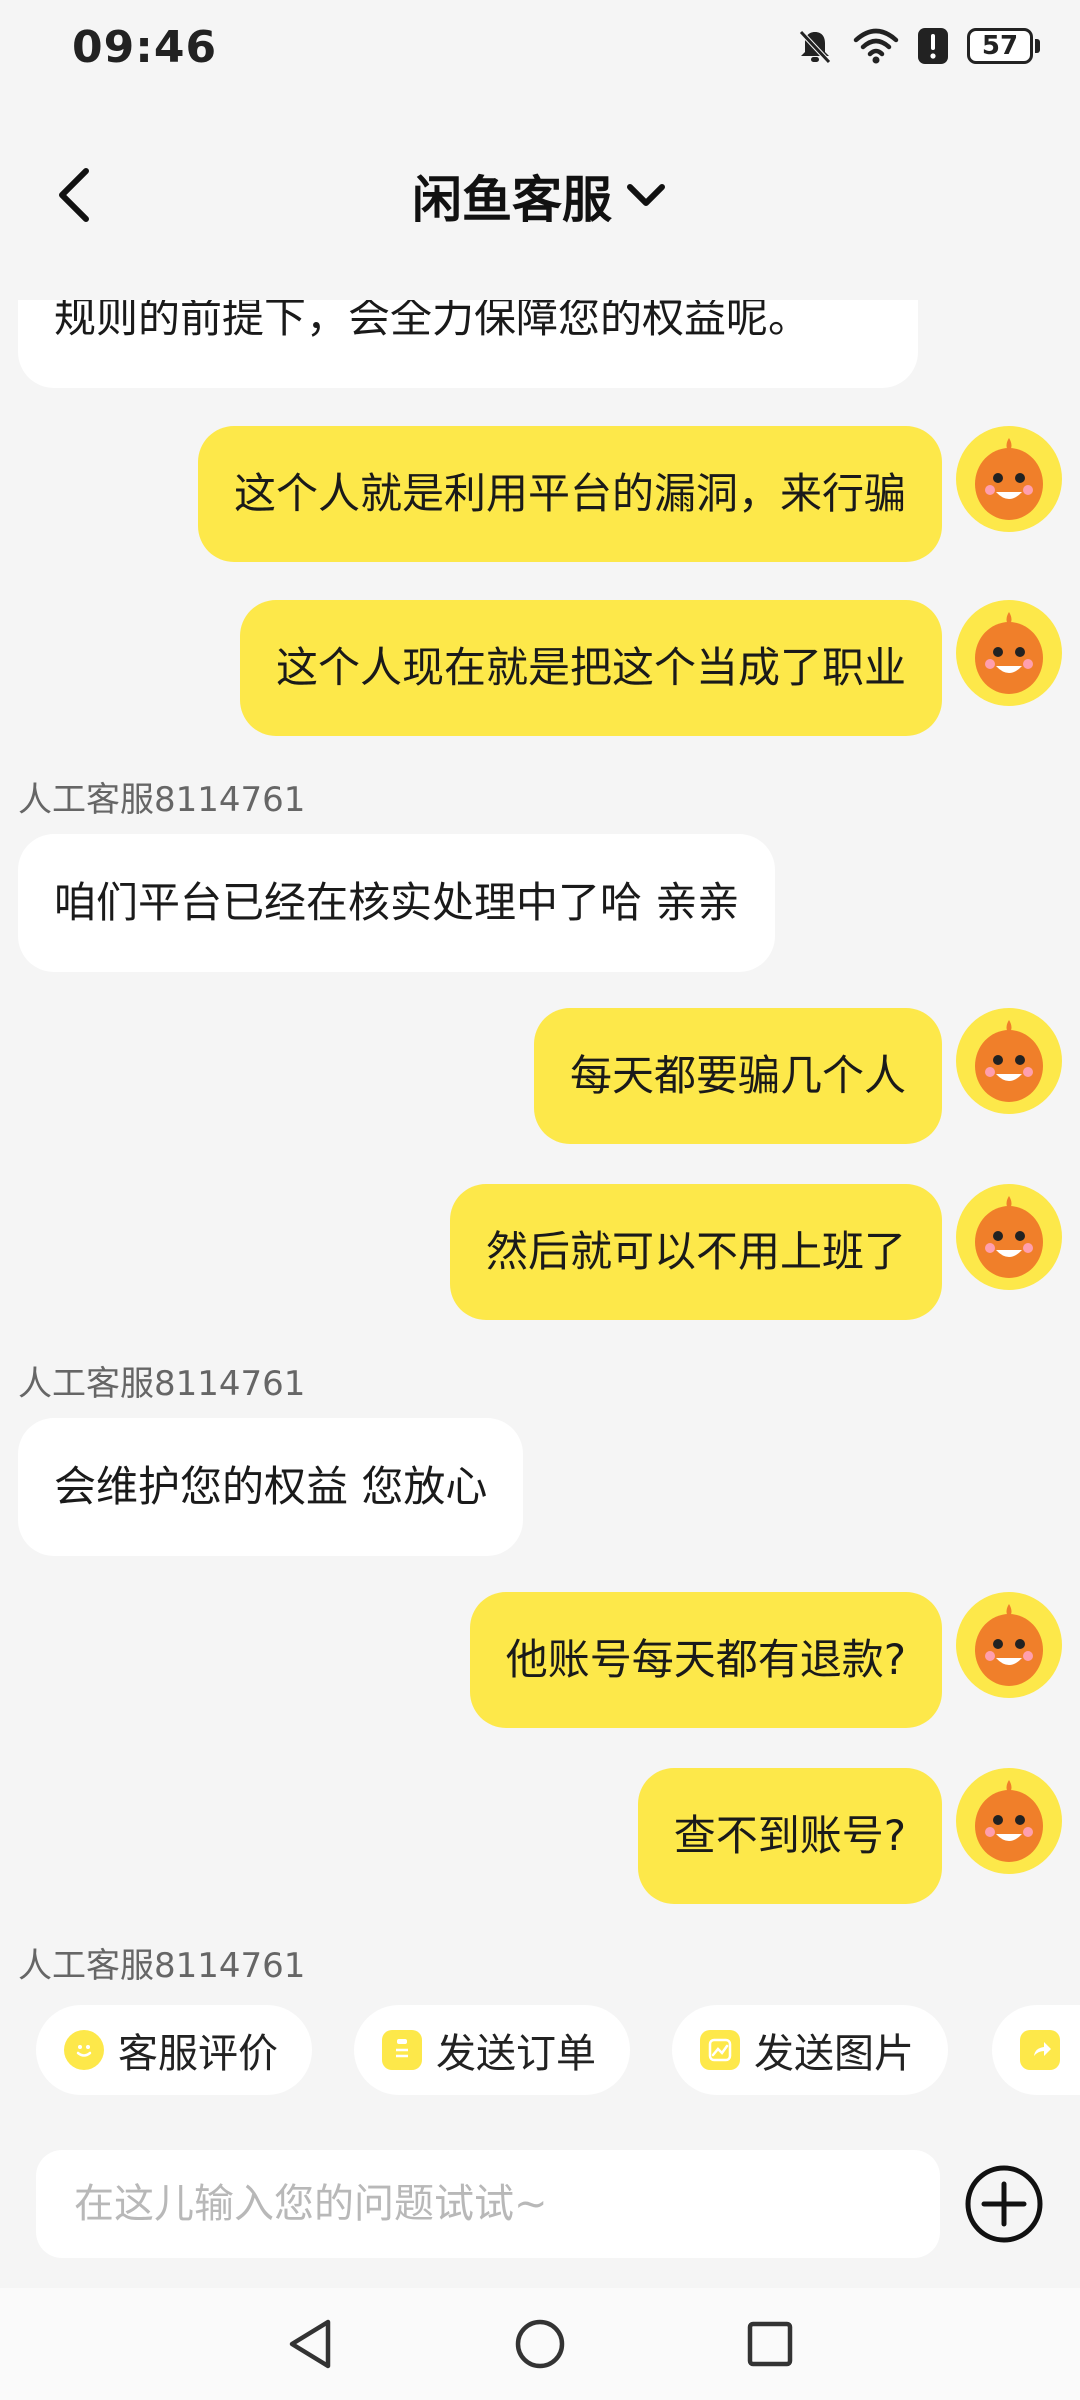  I want to click on message-text: 然后就可以不用上班了, so click(695, 1251).